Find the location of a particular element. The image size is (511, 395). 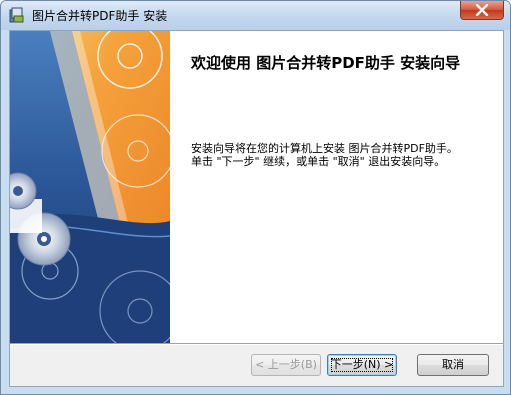

title-bar: 图片合并转PDF助手 安装 is located at coordinates (255, 15).